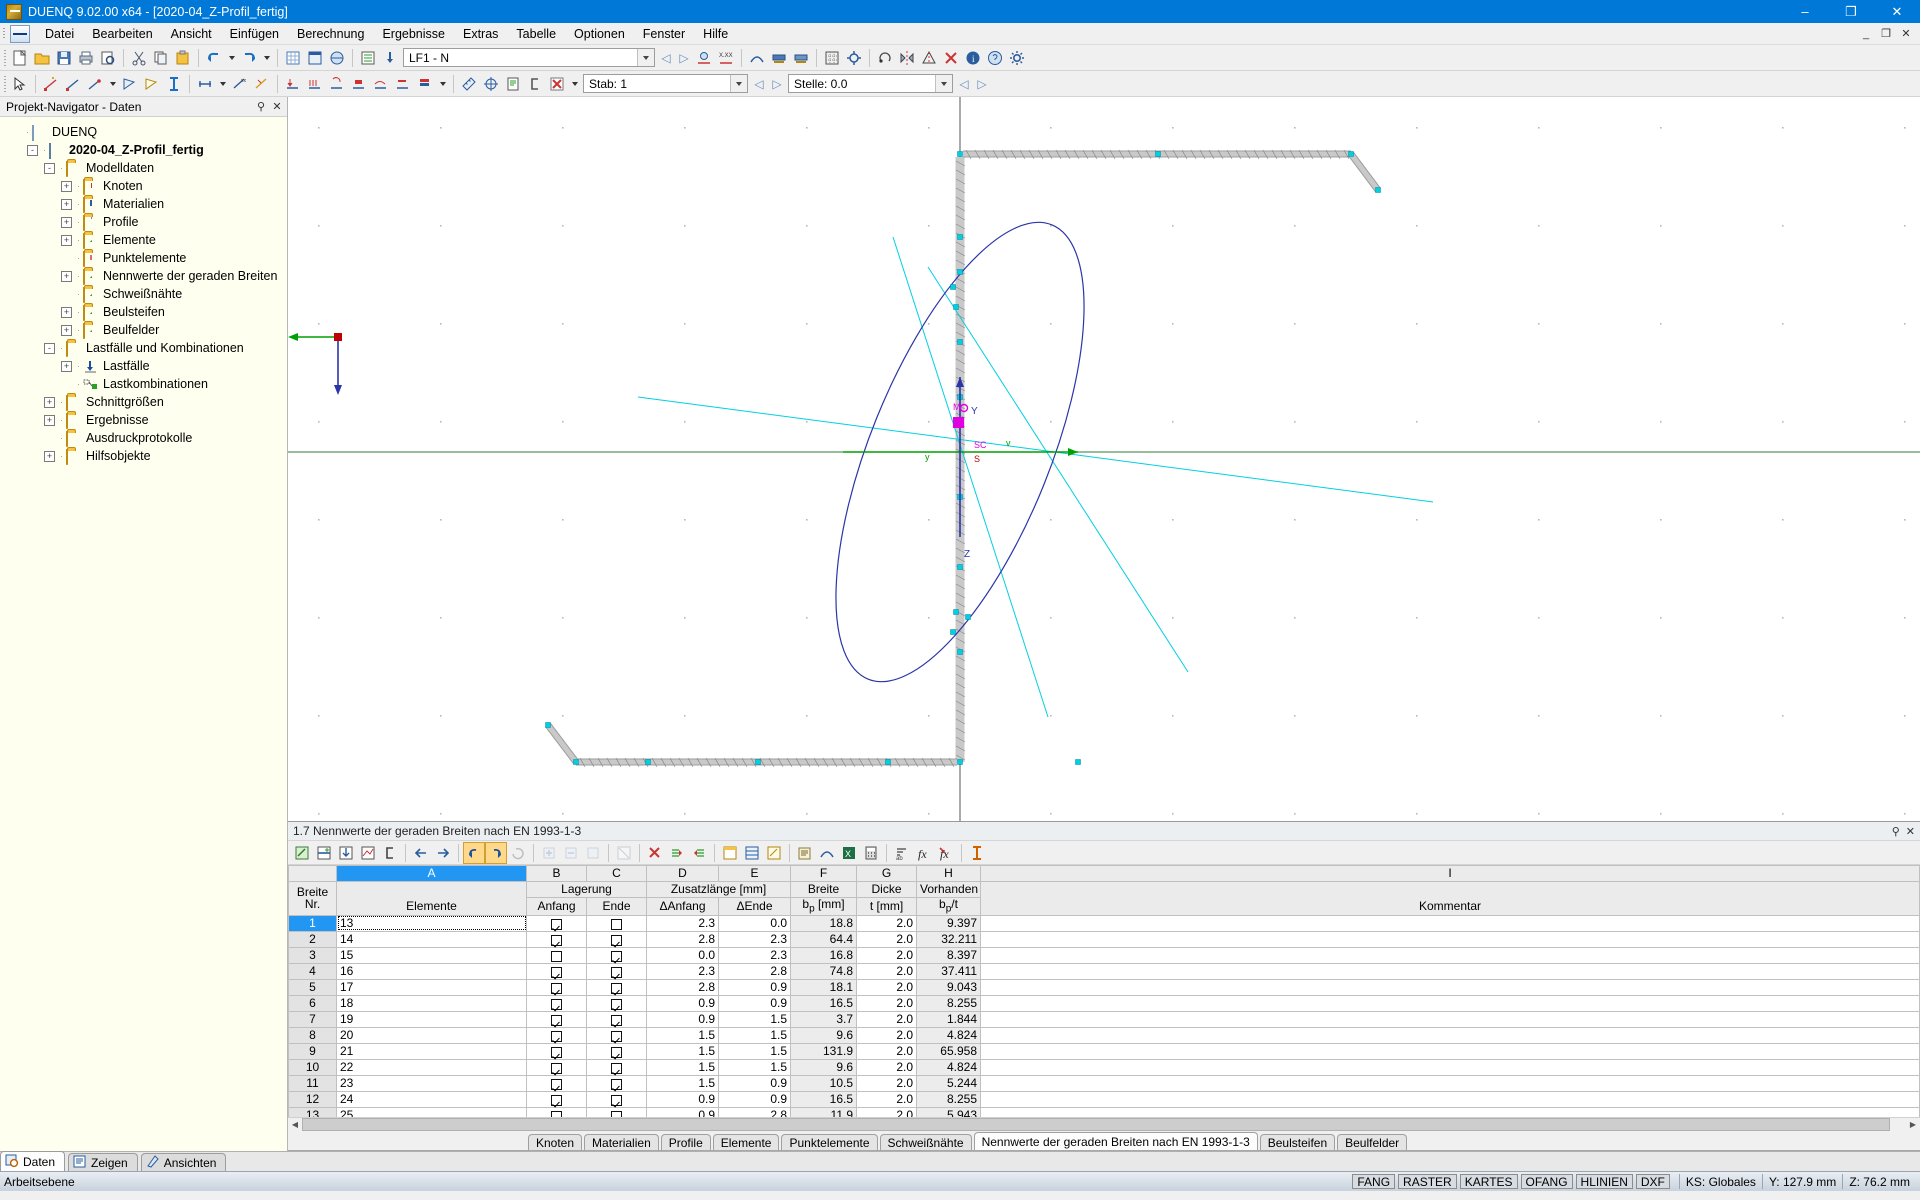  I want to click on delete-selection-icon, so click(951, 58).